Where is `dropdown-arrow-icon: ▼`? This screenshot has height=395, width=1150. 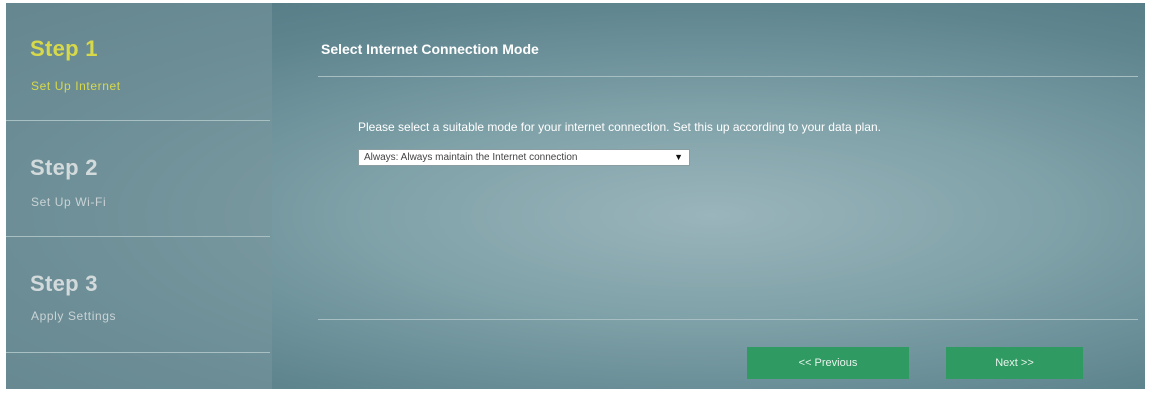
dropdown-arrow-icon: ▼ is located at coordinates (678, 157).